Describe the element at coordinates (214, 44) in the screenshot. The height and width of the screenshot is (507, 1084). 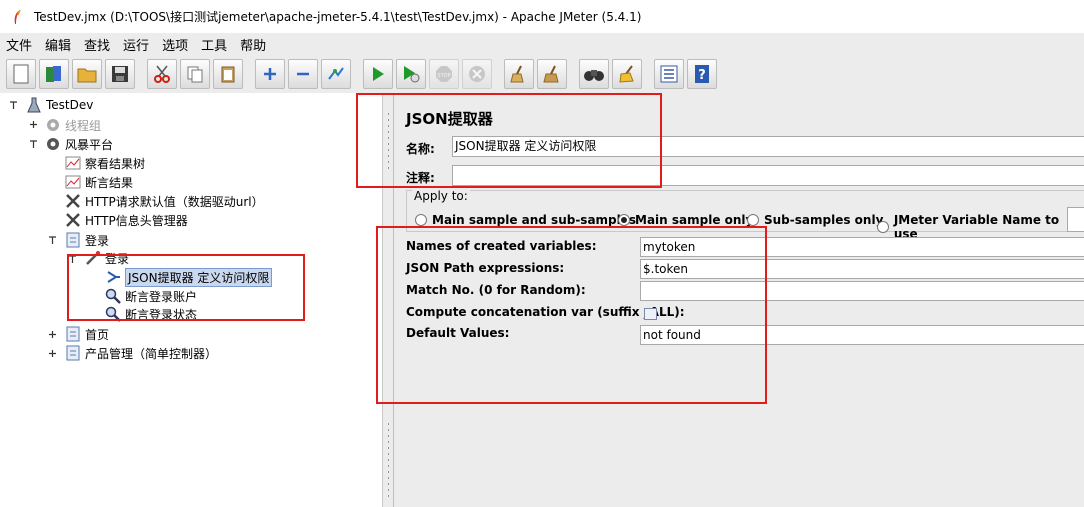
I see `menu-tools: 工具` at that location.